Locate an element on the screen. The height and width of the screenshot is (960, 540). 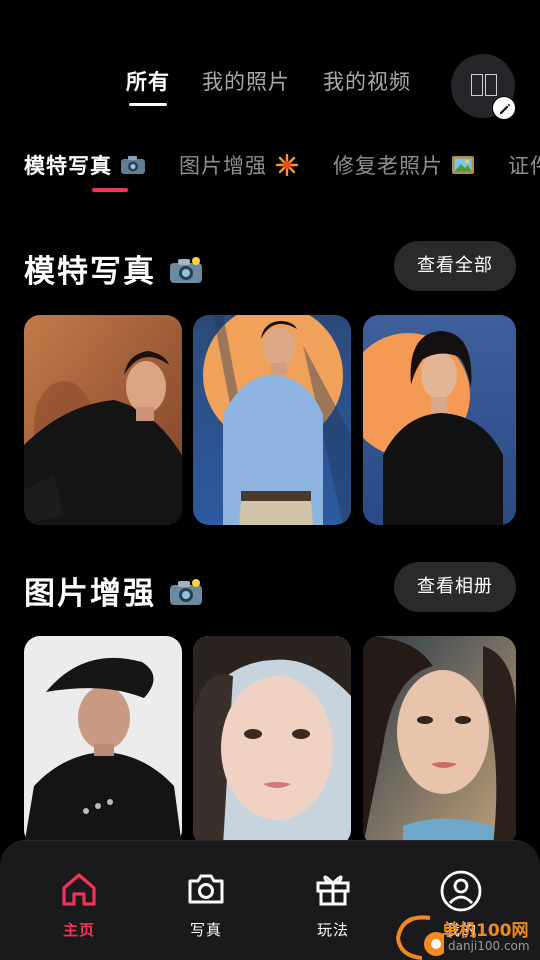
category-tab-bar: 模特写真 图片增强 修复老照片 证件照 is located at coordinates (270, 173).